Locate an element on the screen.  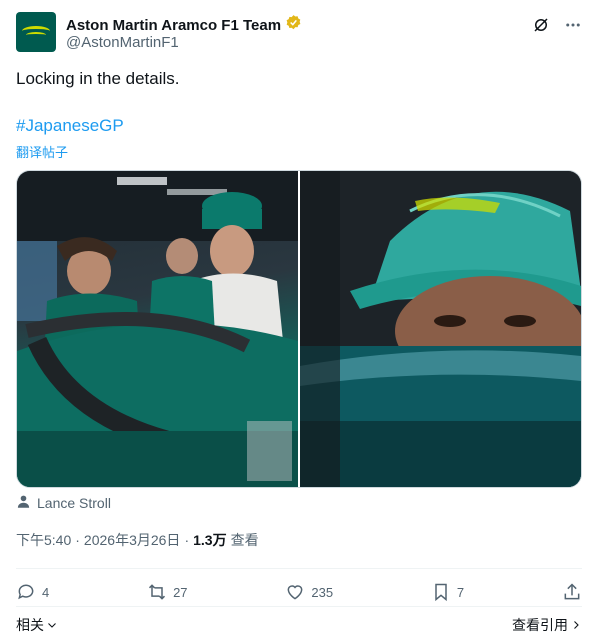
like-button: 235 is located at coordinates (309, 592).